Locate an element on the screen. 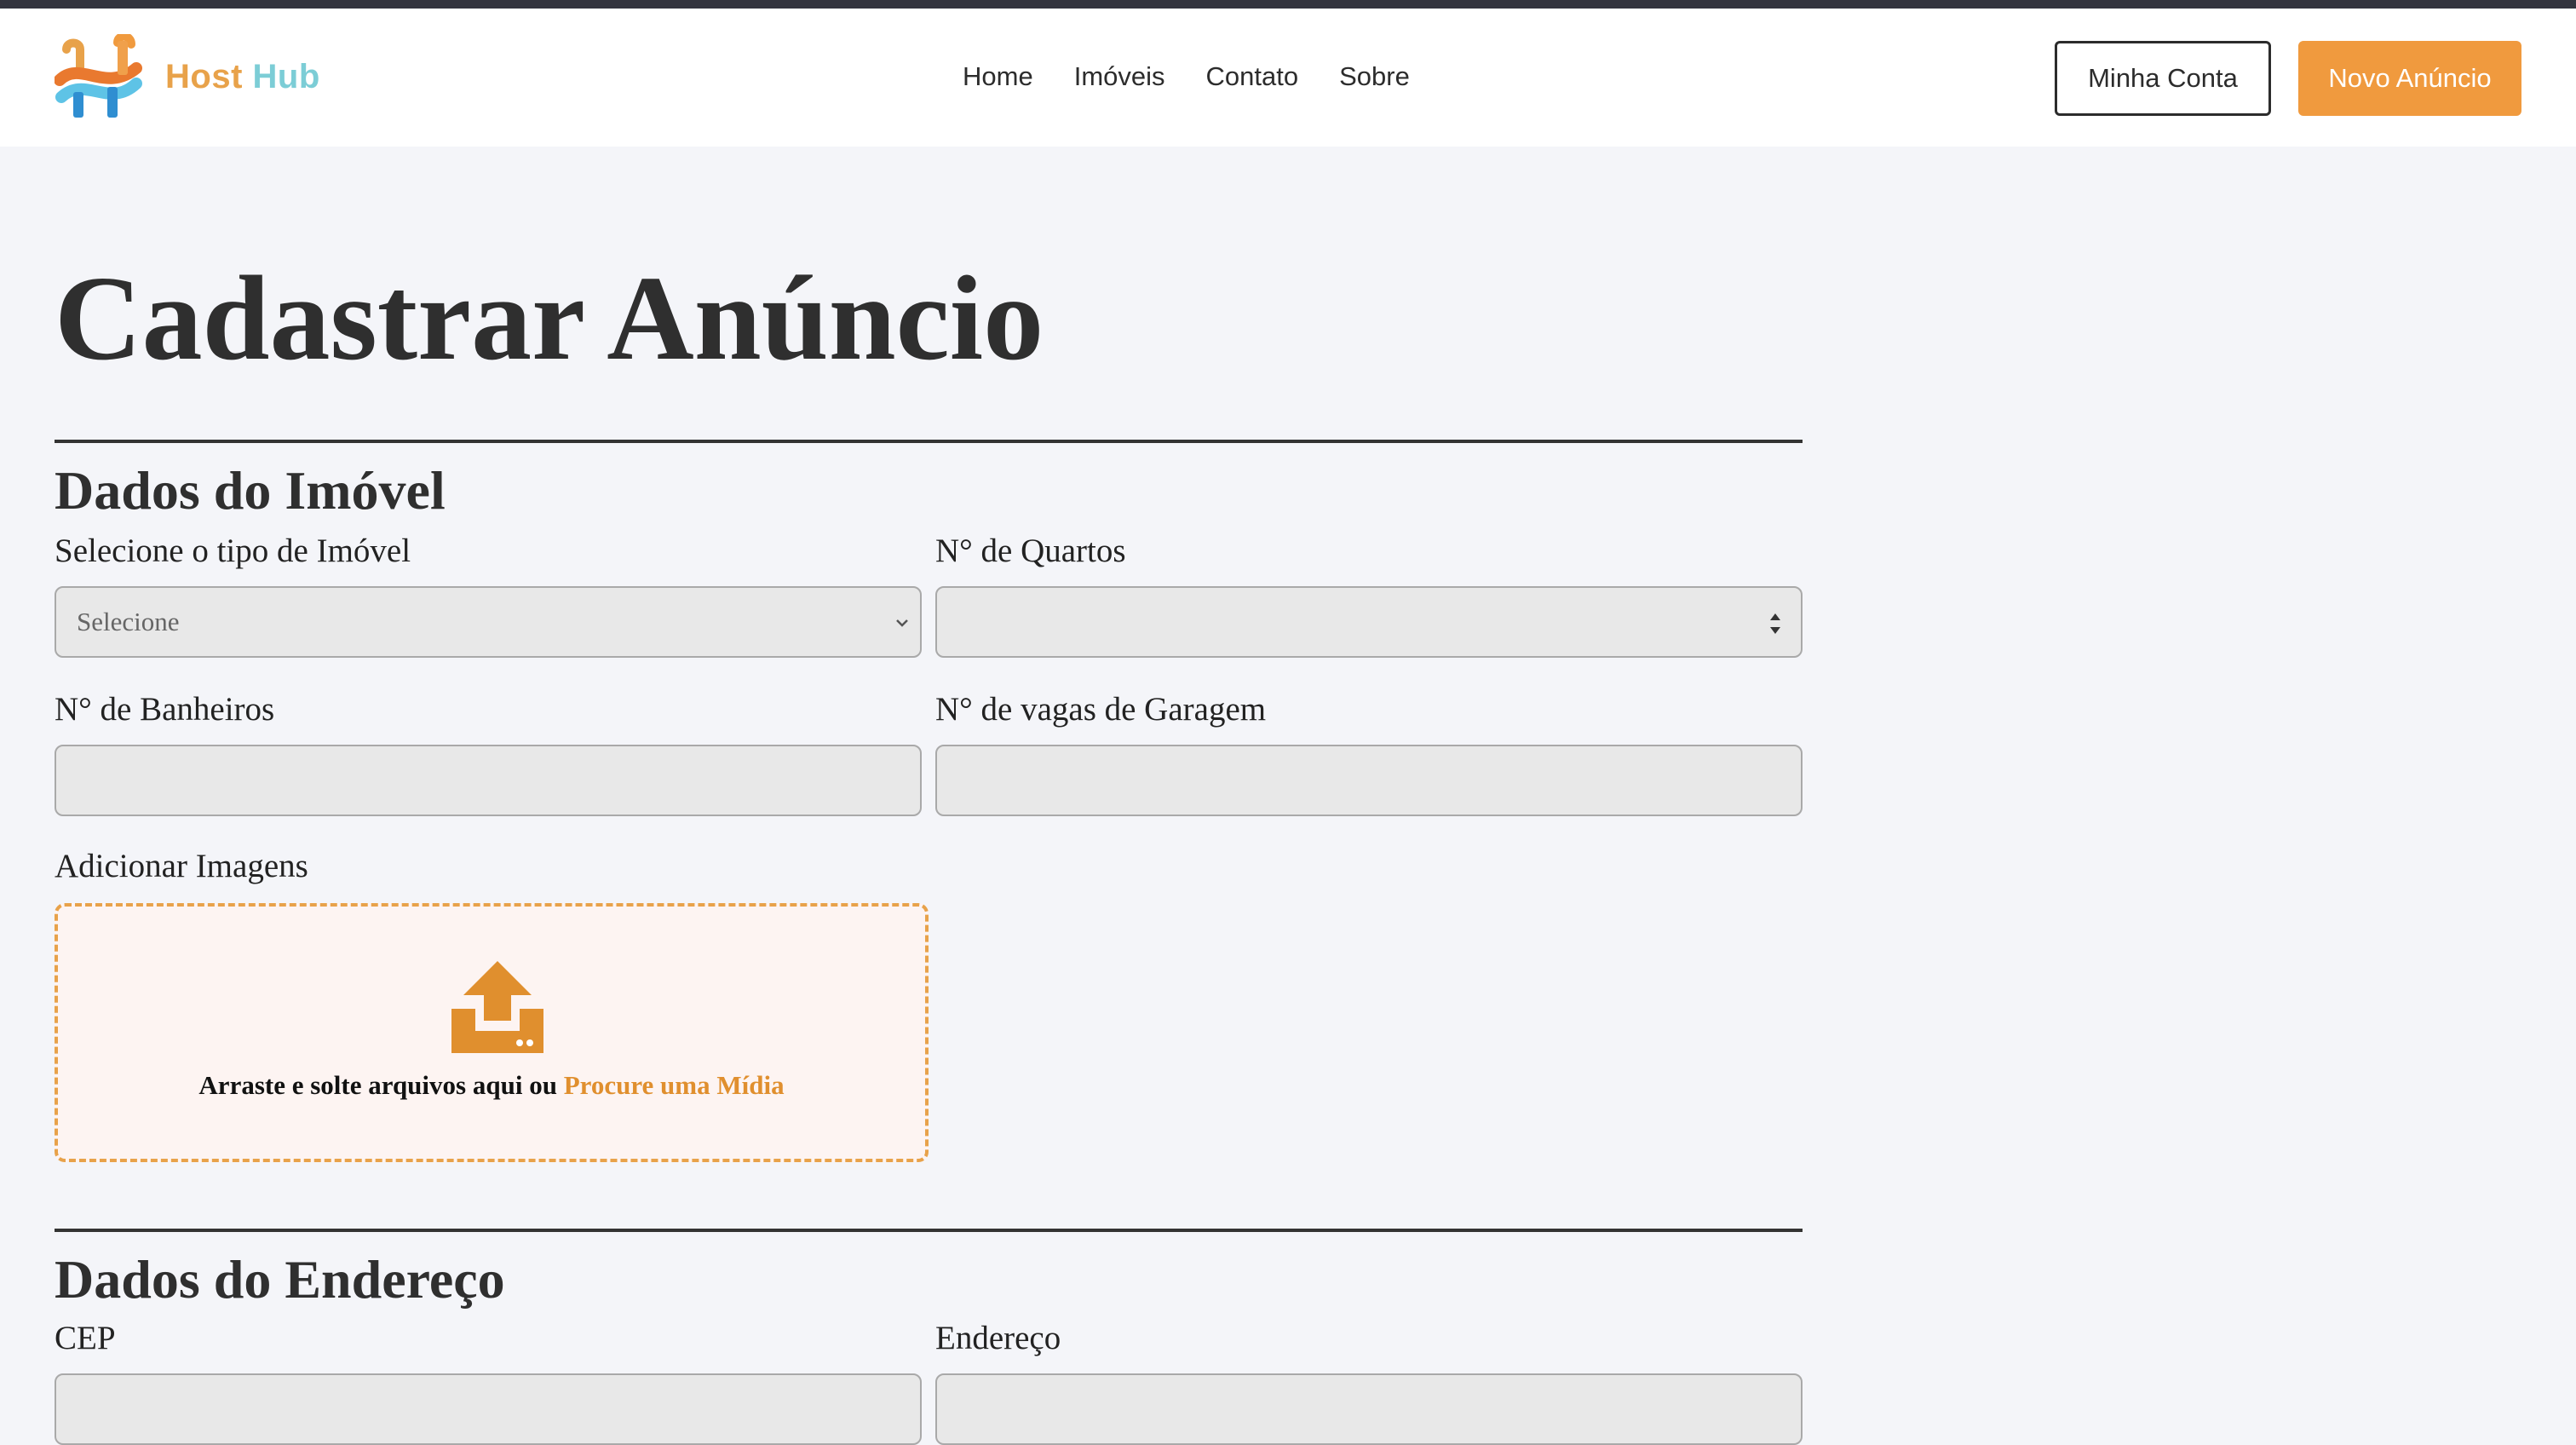  spinner-arrows-icon is located at coordinates (1776, 623).